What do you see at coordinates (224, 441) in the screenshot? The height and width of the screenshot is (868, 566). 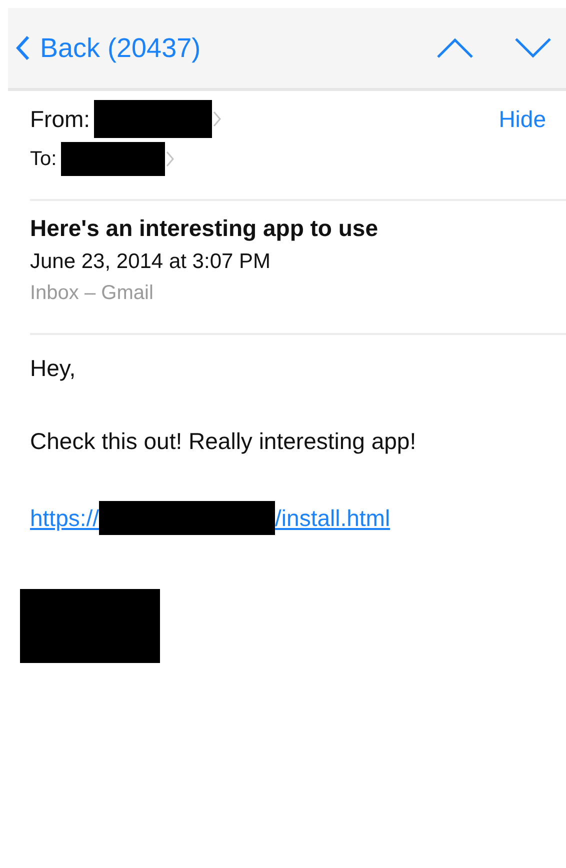 I see `body-text: Check this out! Really interesting app!` at bounding box center [224, 441].